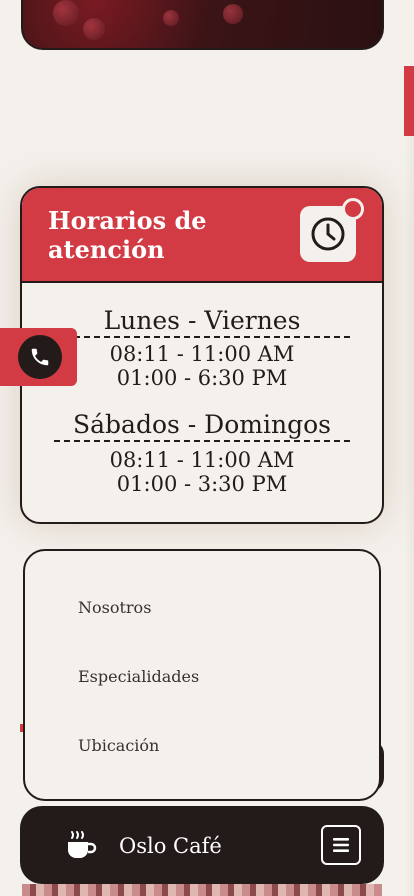  What do you see at coordinates (202, 460) in the screenshot?
I see `weekend-slot-1: 08:11 - 11:00 AM` at bounding box center [202, 460].